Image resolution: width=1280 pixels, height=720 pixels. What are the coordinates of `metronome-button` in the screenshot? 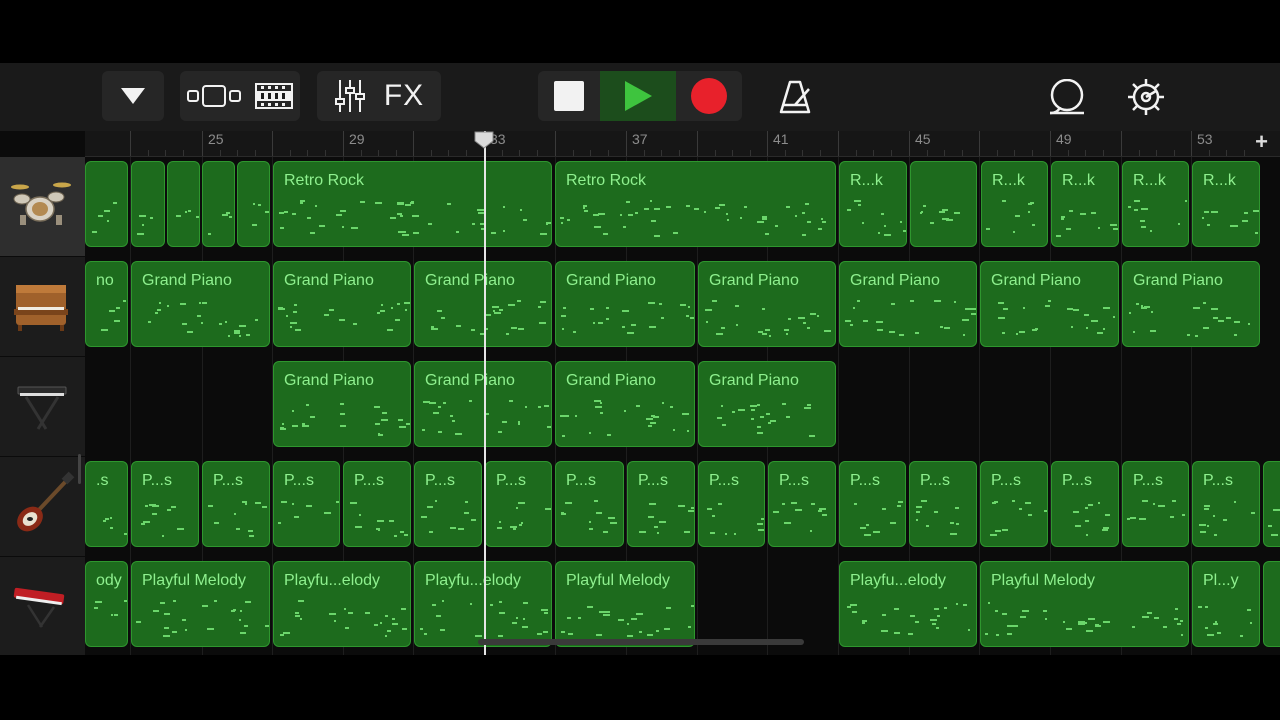 It's located at (796, 97).